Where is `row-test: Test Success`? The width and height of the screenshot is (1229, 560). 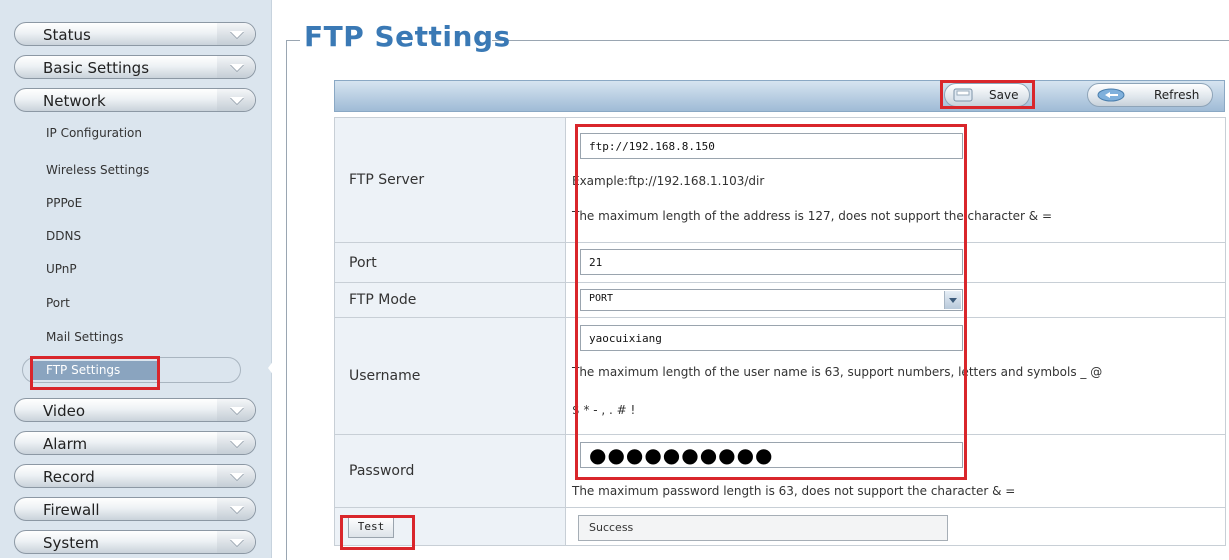
row-test: Test Success is located at coordinates (780, 526).